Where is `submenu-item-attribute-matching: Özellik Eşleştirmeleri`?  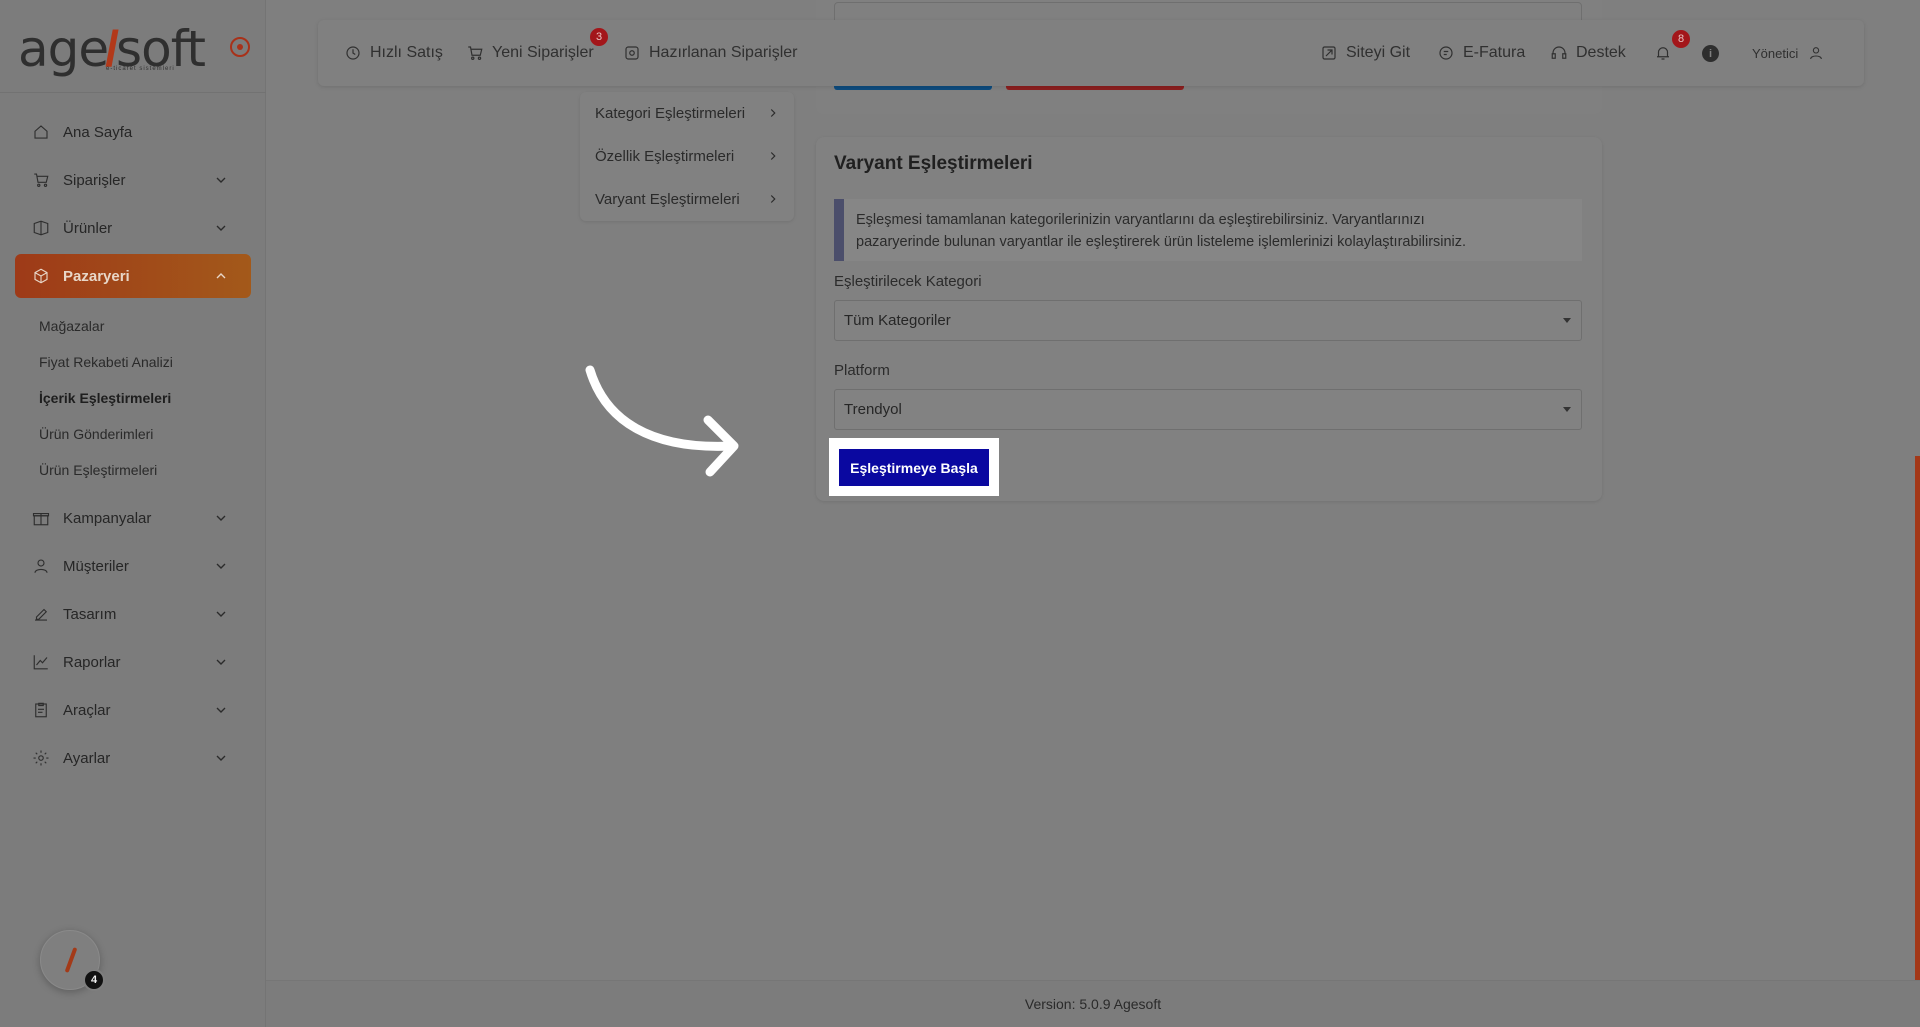
submenu-item-attribute-matching: Özellik Eşleştirmeleri is located at coordinates (687, 156).